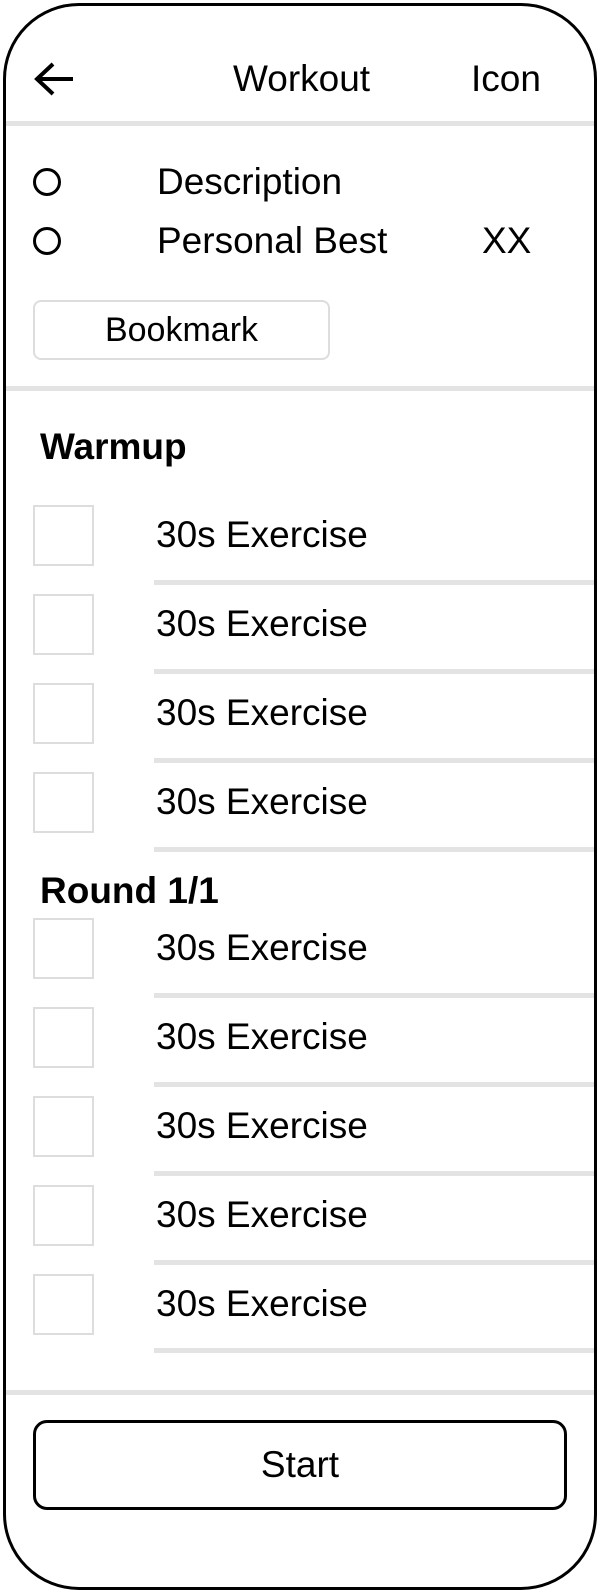  I want to click on arrow-left-icon, so click(54, 79).